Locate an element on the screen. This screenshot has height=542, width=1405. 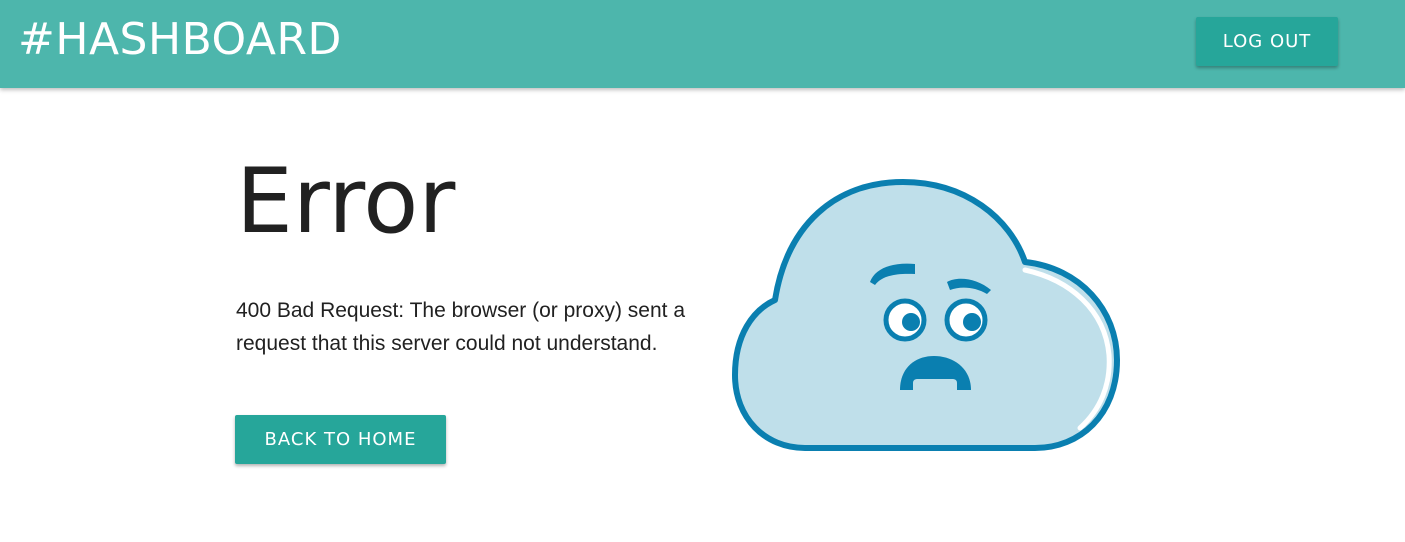
error-title: Error is located at coordinates (346, 201).